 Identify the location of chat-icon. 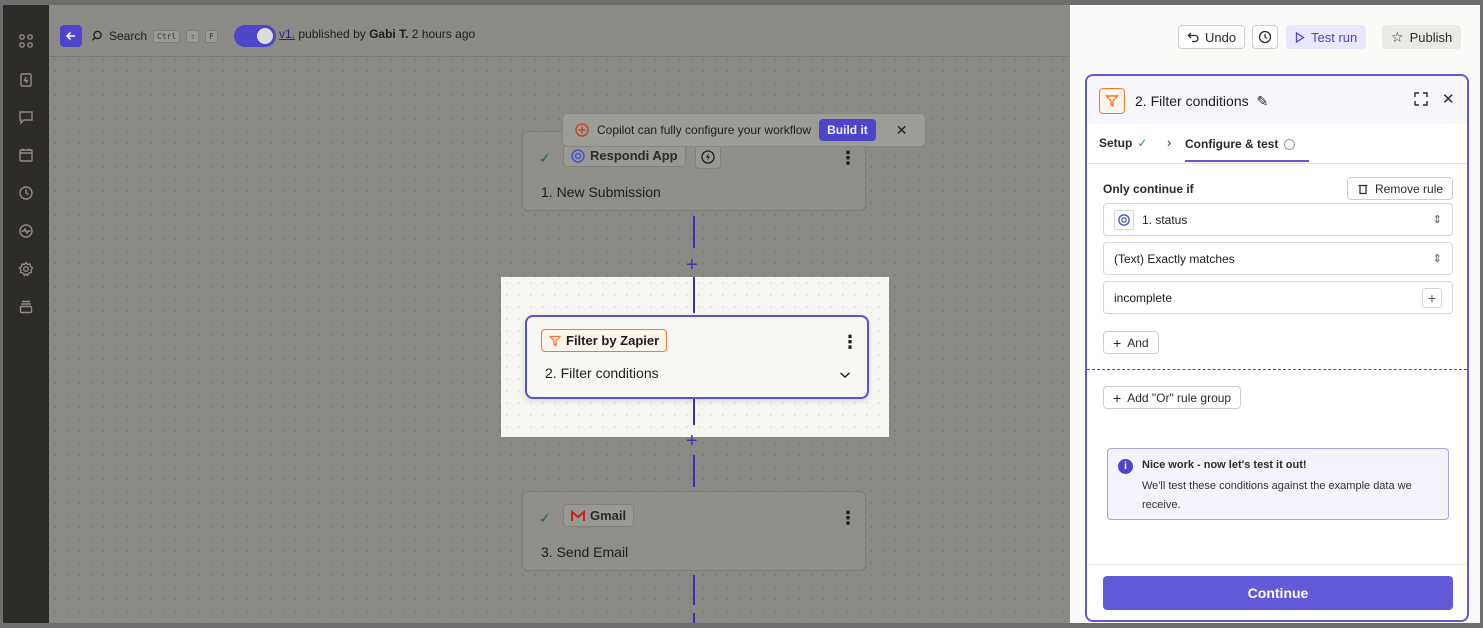
(26, 117).